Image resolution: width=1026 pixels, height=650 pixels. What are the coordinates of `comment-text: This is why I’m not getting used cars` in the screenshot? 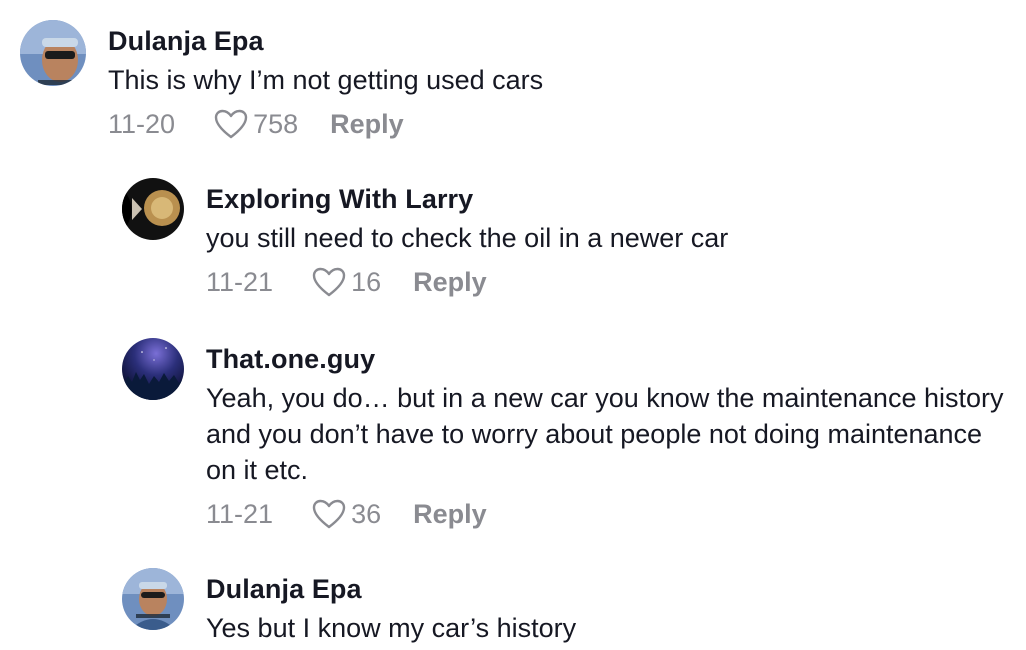 It's located at (326, 80).